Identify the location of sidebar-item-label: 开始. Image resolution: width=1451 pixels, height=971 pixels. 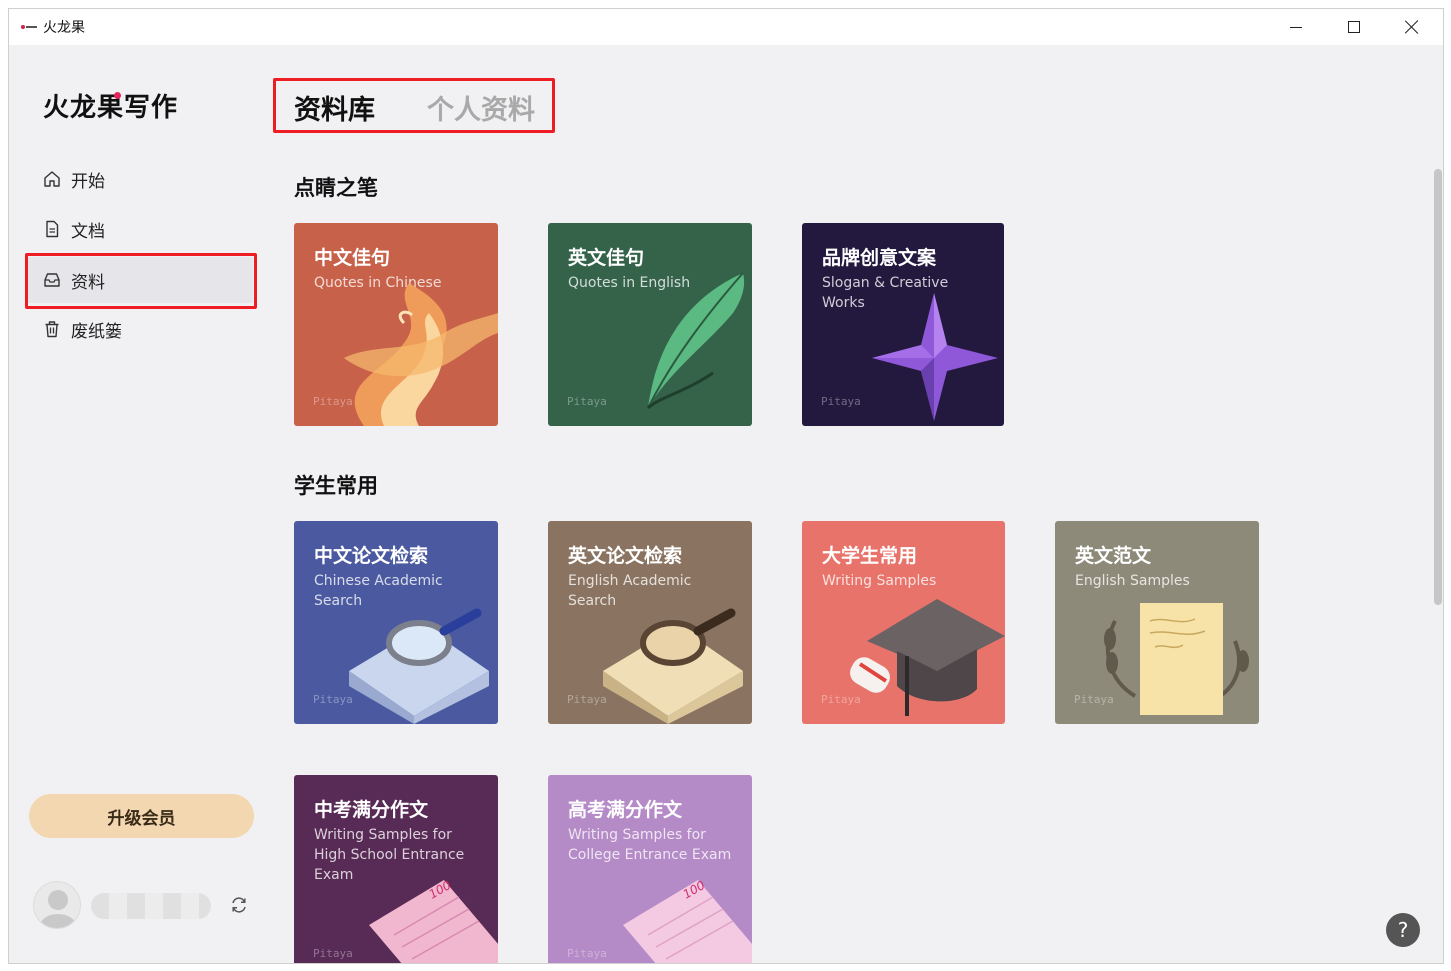
(88, 181).